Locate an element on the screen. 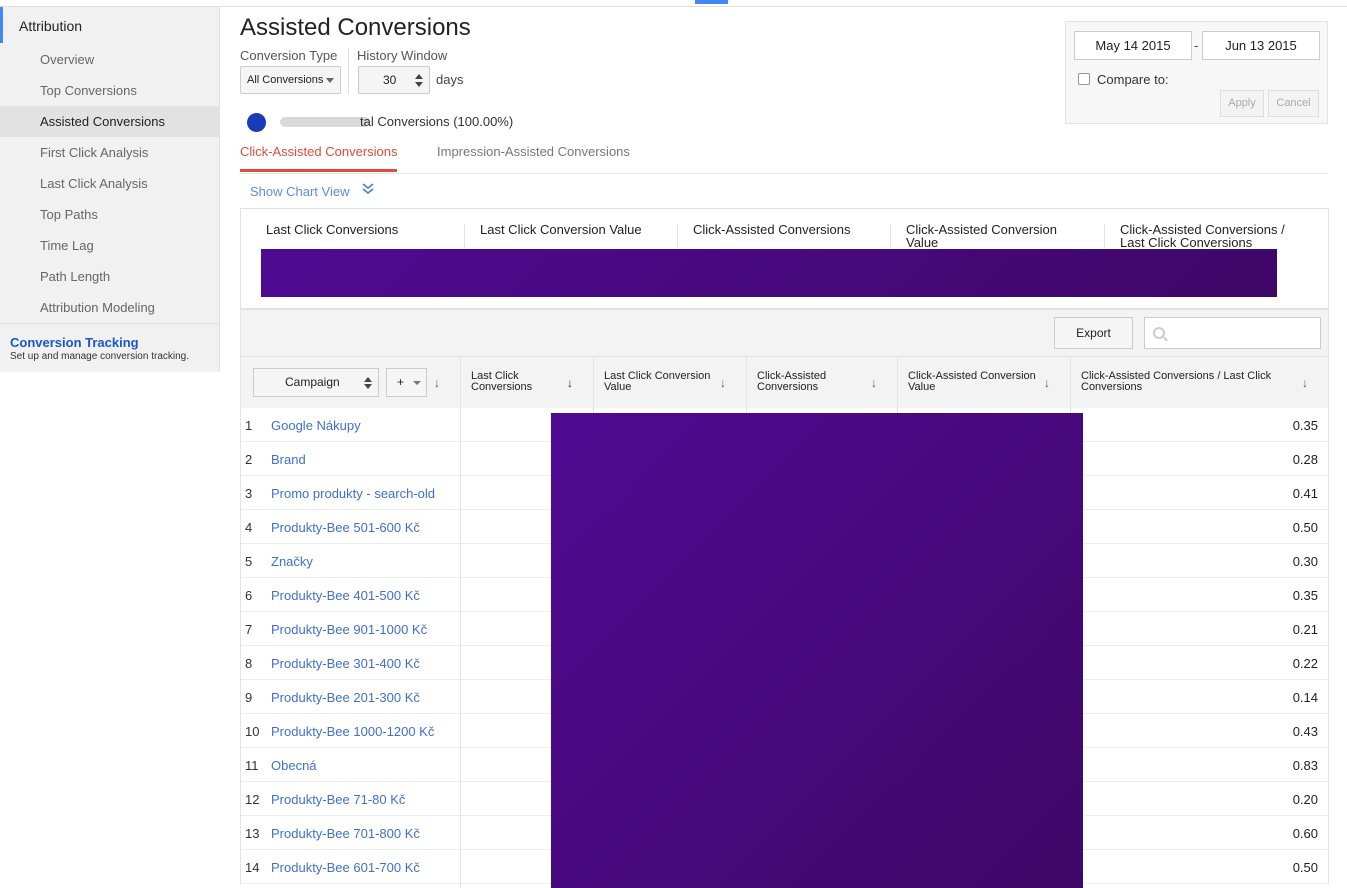  table-search-input is located at coordinates (1232, 333).